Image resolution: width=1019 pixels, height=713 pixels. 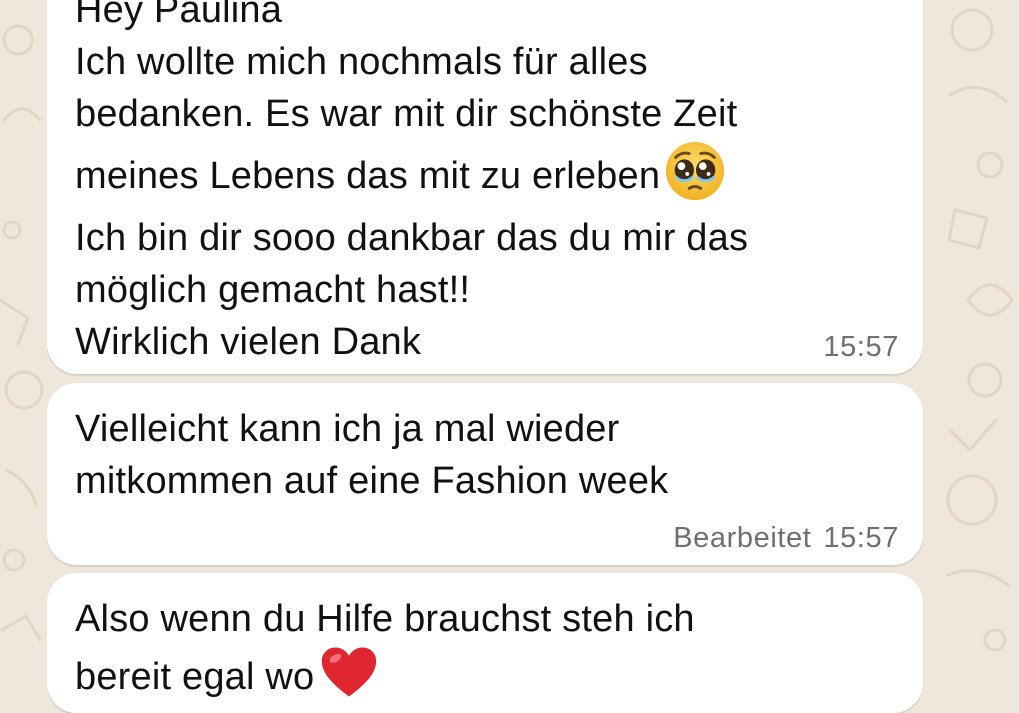 What do you see at coordinates (406, 114) in the screenshot?
I see `message-text-line: bedanken. Es war mit dir schönste Zeit` at bounding box center [406, 114].